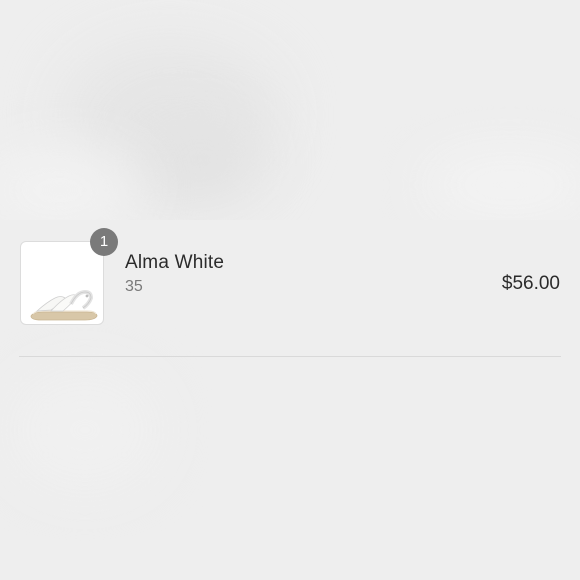 This screenshot has width=580, height=580. I want to click on product-thumbnail-wrapper: 1, so click(69, 276).